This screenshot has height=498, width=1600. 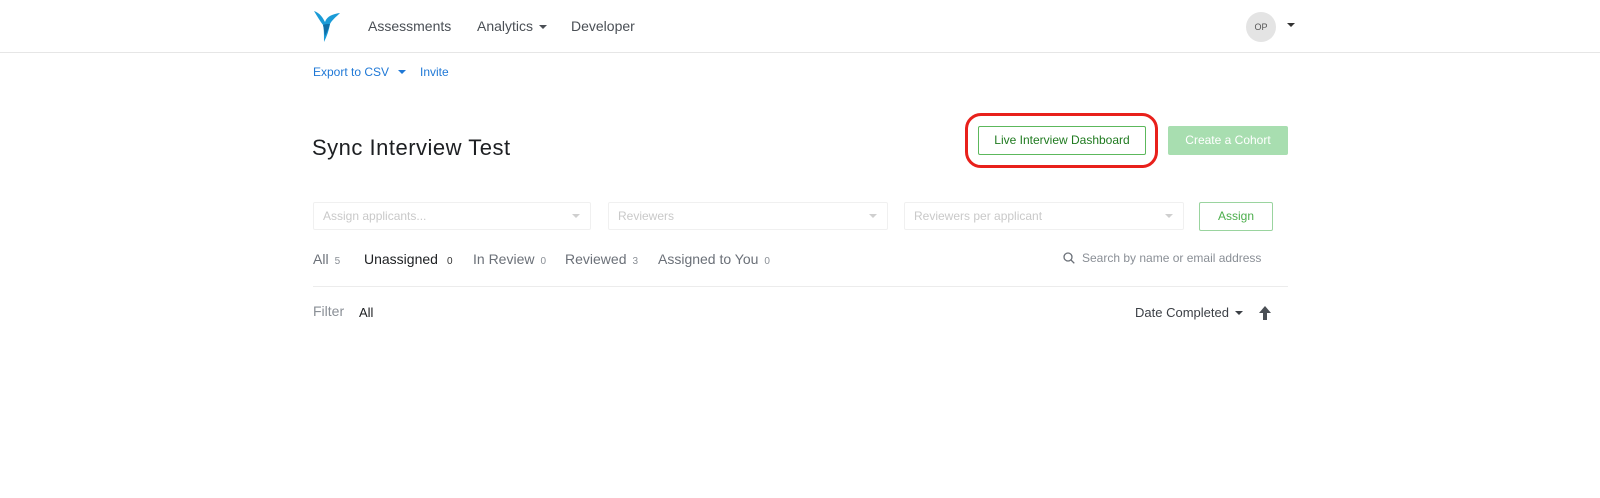 I want to click on reviewers-per-applicant-placeholder: Reviewers per applicant, so click(x=978, y=216).